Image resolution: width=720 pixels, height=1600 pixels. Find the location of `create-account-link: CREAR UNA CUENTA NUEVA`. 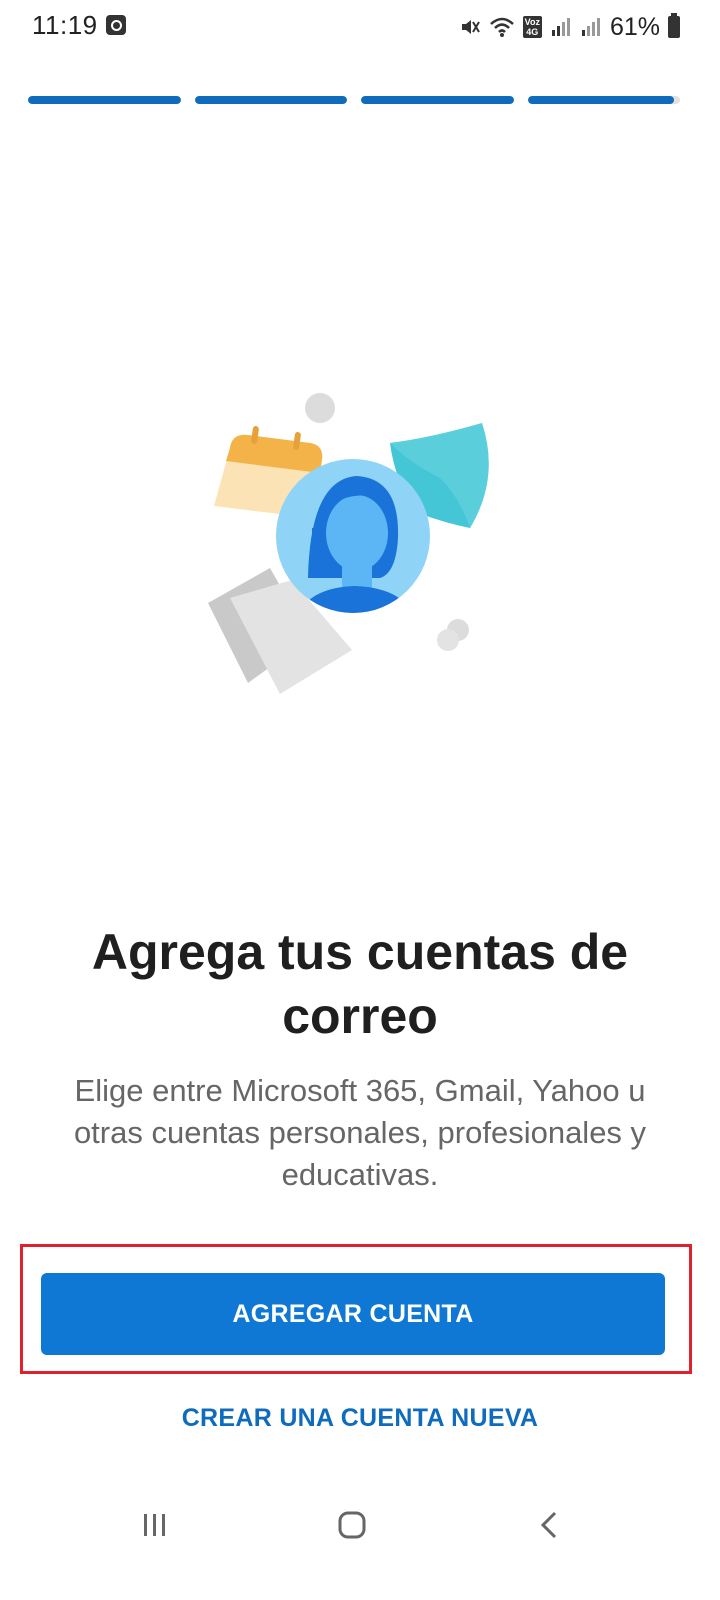

create-account-link: CREAR UNA CUENTA NUEVA is located at coordinates (360, 1418).